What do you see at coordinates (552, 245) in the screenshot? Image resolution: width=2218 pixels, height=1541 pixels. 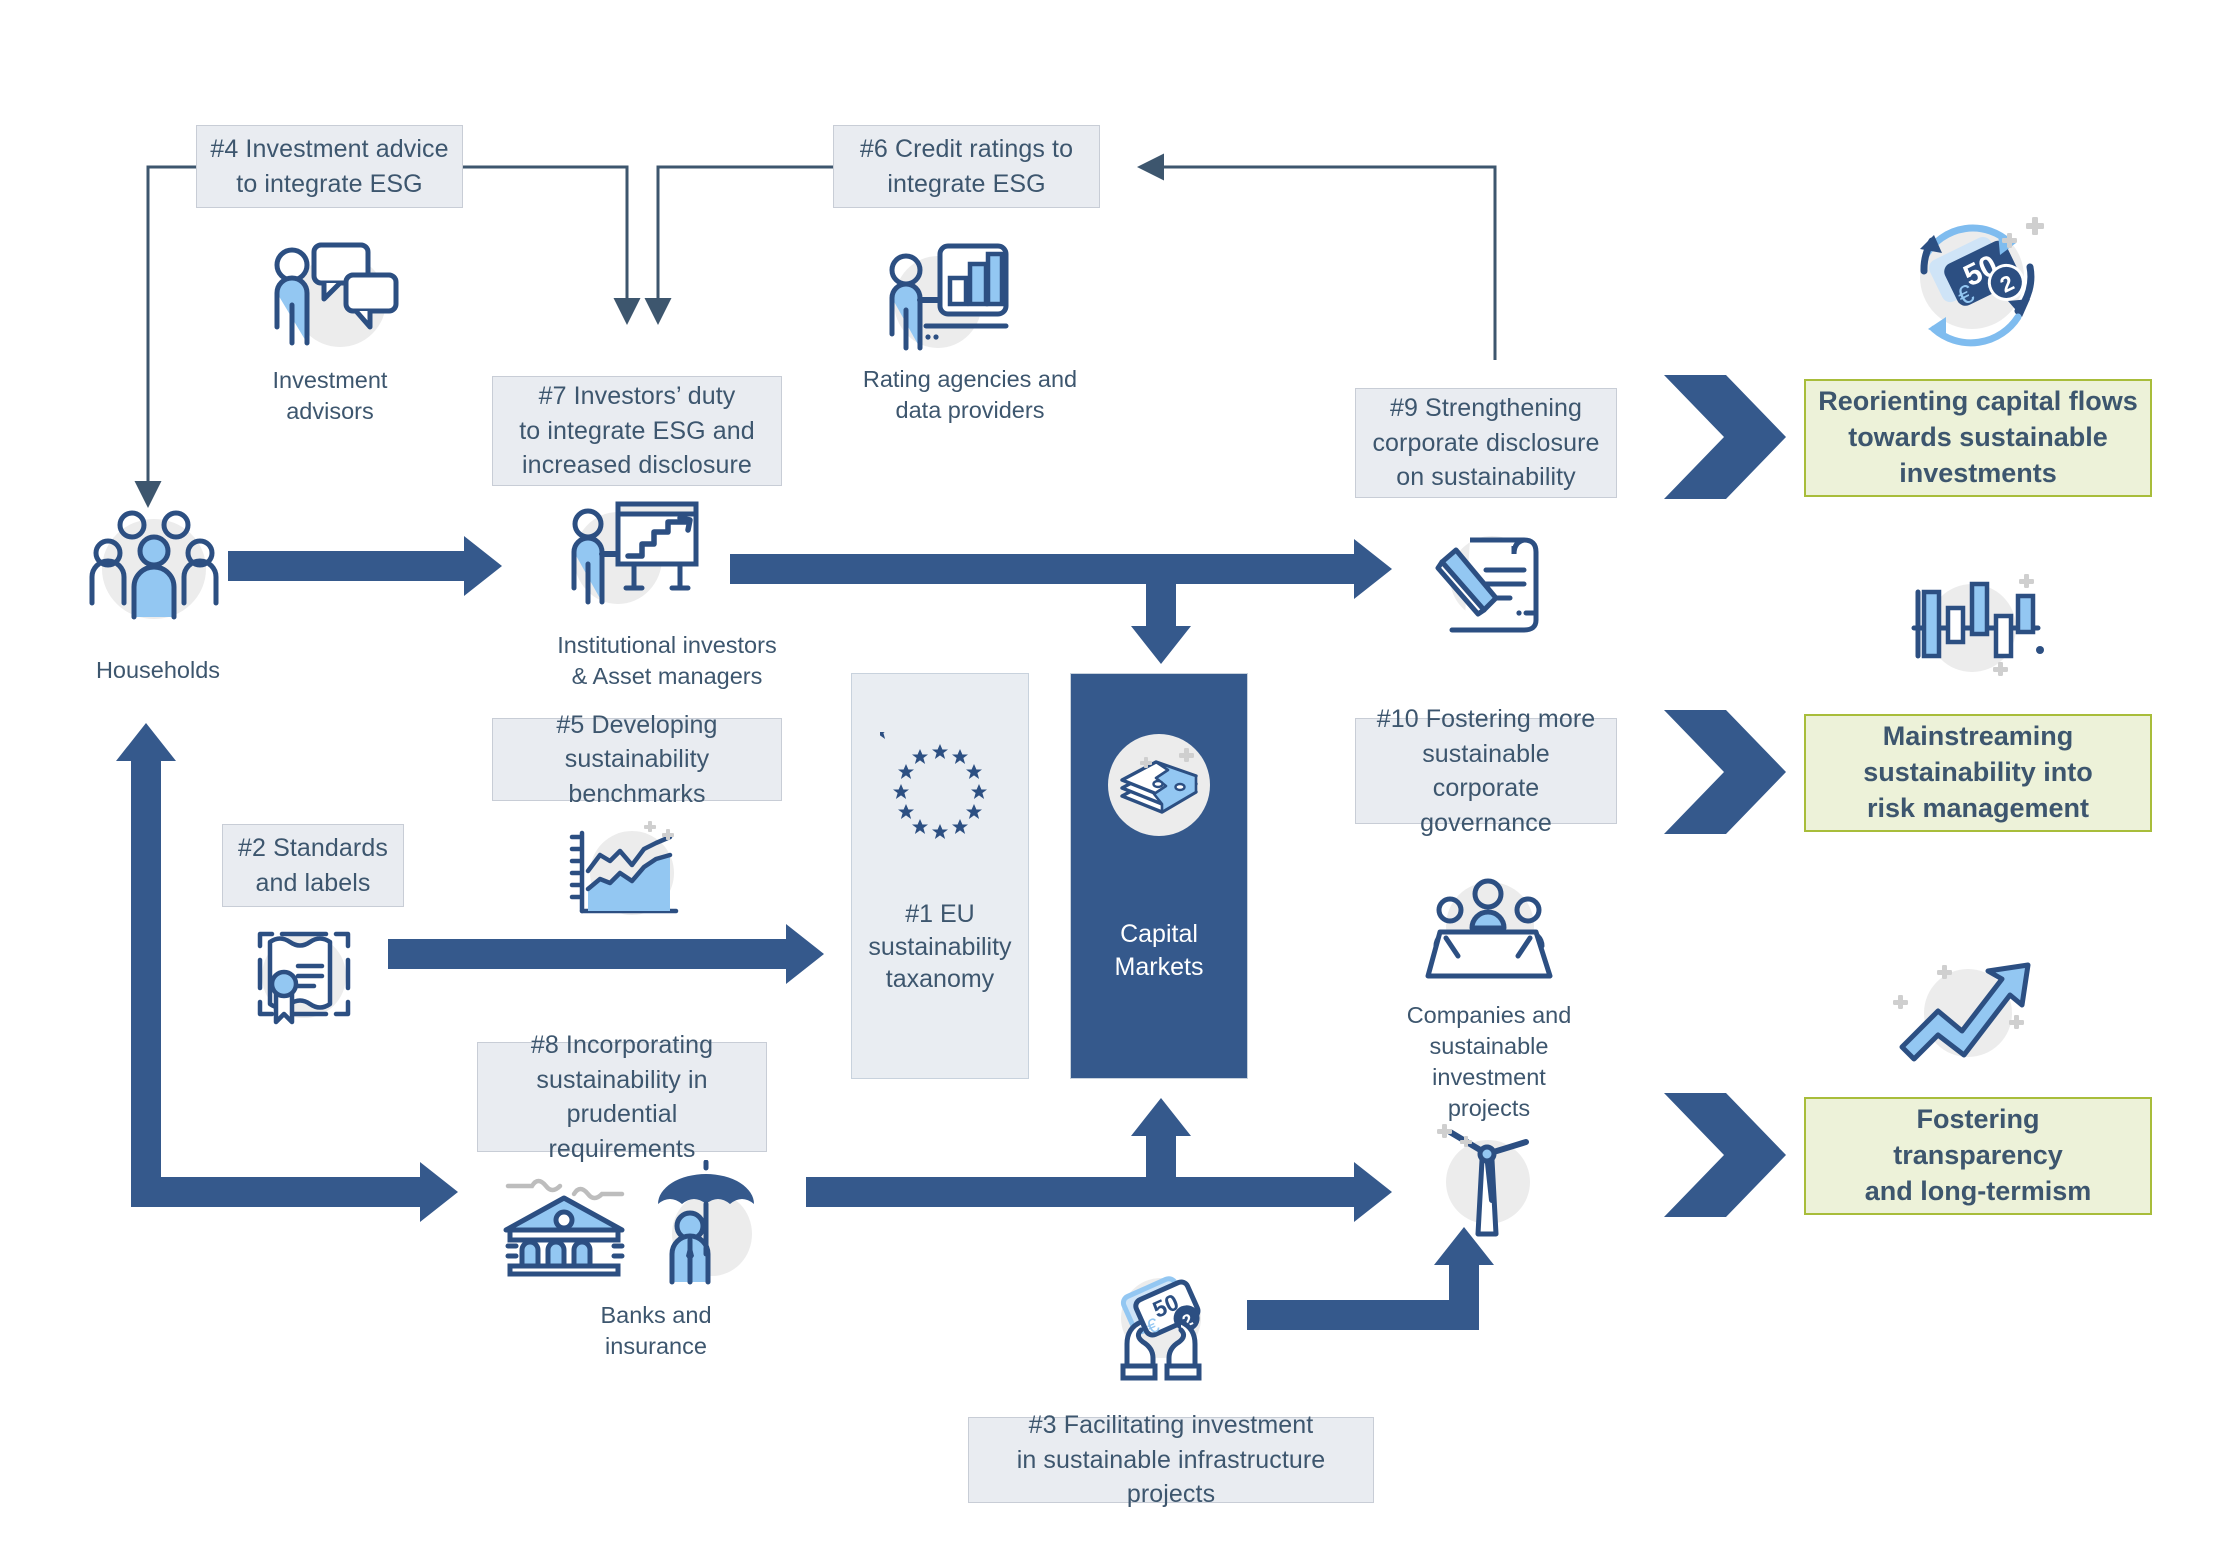 I see `connector-advice-to-investors-duty` at bounding box center [552, 245].